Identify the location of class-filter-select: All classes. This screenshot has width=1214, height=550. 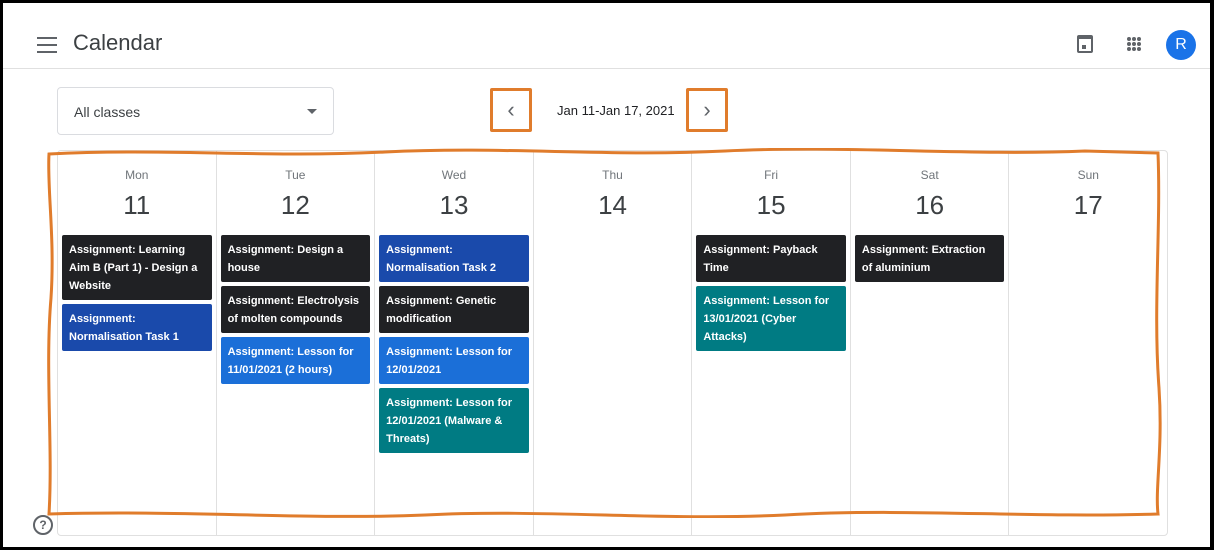
(195, 111).